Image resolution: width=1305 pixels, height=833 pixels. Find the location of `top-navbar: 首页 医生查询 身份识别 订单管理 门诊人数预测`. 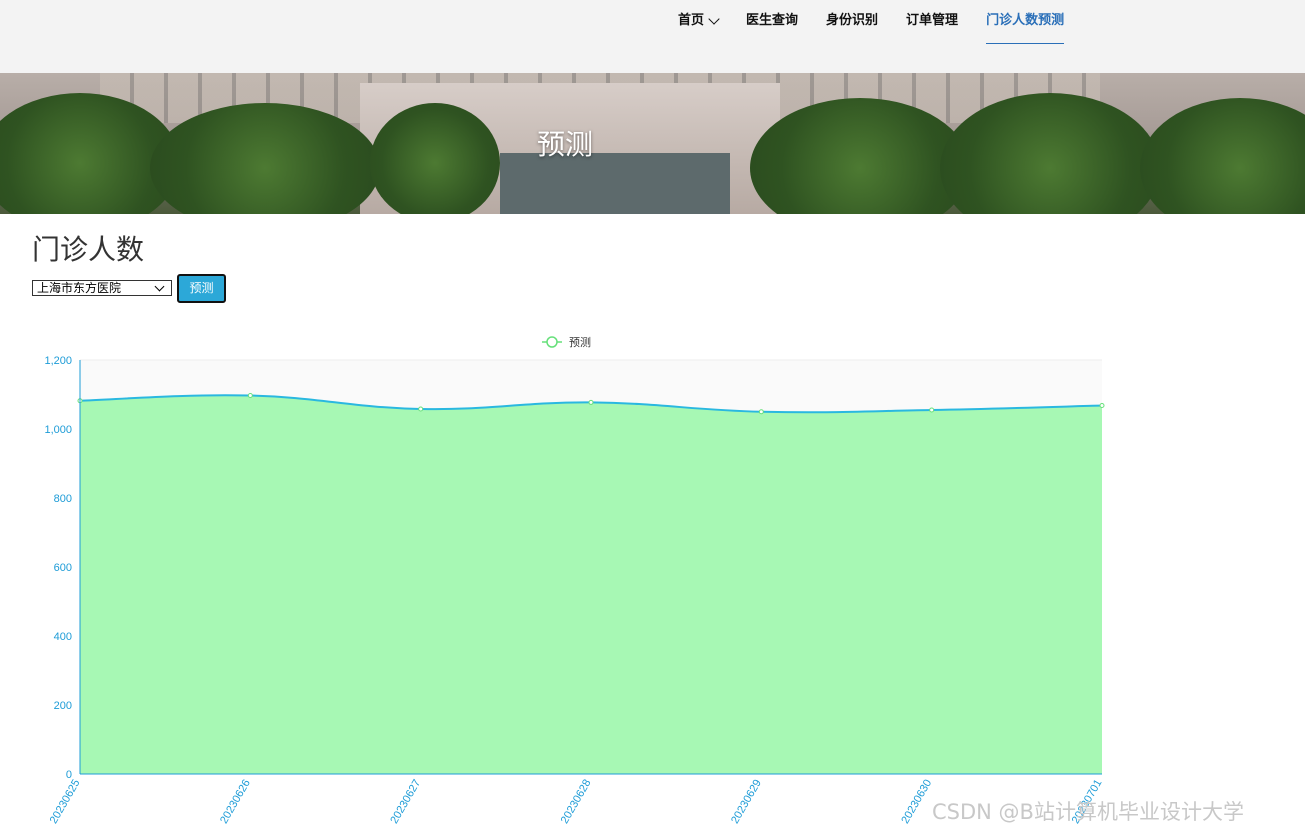

top-navbar: 首页 医生查询 身份识别 订单管理 门诊人数预测 is located at coordinates (652, 36).